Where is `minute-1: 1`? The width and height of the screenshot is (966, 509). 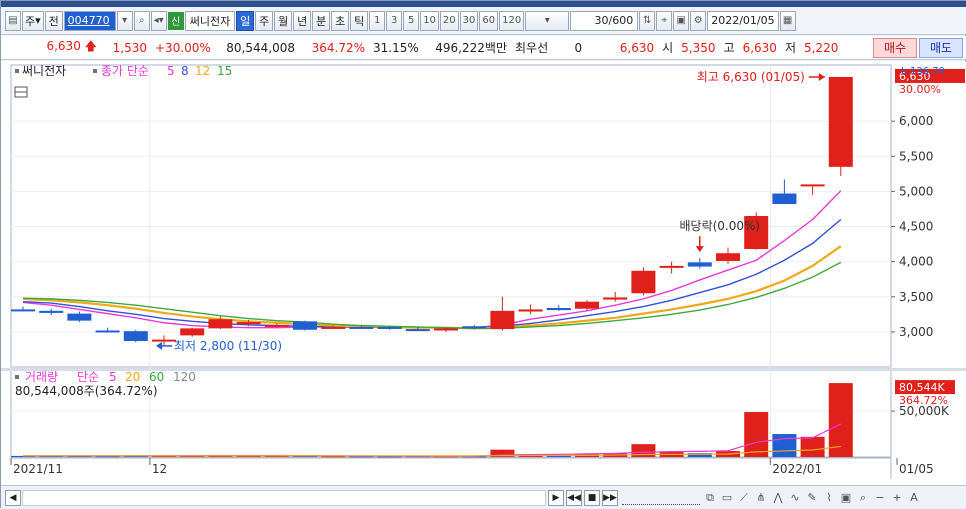
minute-1: 1 is located at coordinates (377, 20).